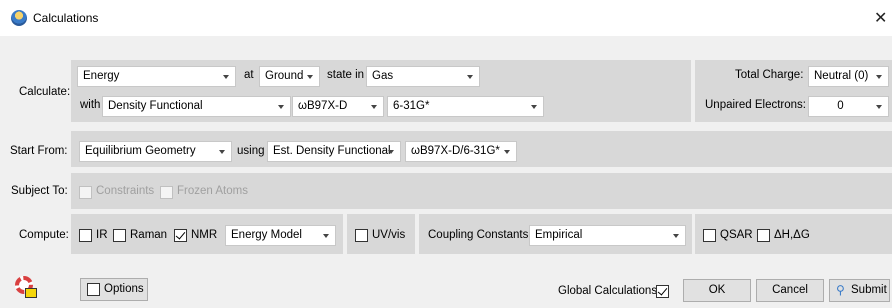  What do you see at coordinates (763, 235) in the screenshot?
I see `dh-dg-checkbox` at bounding box center [763, 235].